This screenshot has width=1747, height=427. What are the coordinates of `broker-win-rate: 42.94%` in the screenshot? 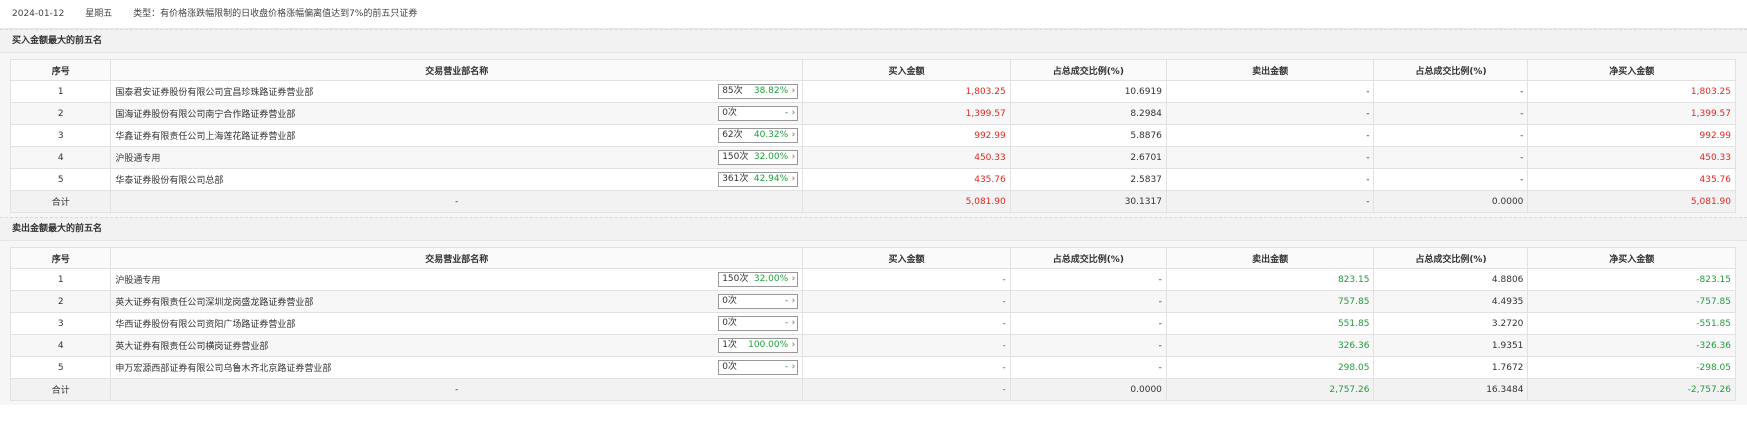 It's located at (771, 179).